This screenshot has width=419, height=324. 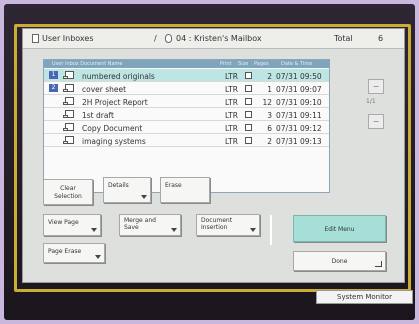 I want to click on clear-selection-label-2: Selection, so click(x=68, y=196).